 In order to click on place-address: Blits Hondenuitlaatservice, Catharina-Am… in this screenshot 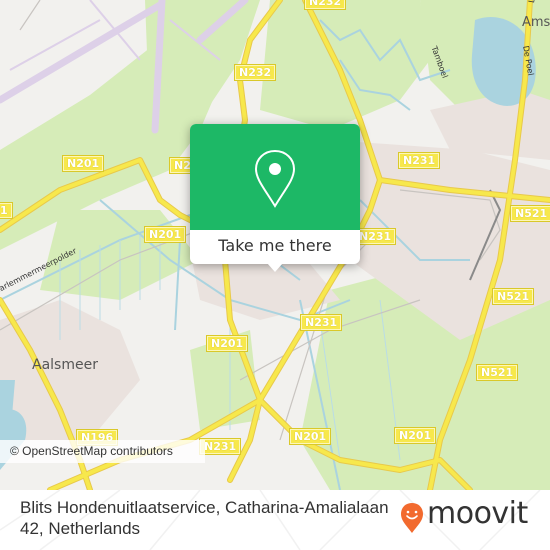, I will do `click(204, 518)`.